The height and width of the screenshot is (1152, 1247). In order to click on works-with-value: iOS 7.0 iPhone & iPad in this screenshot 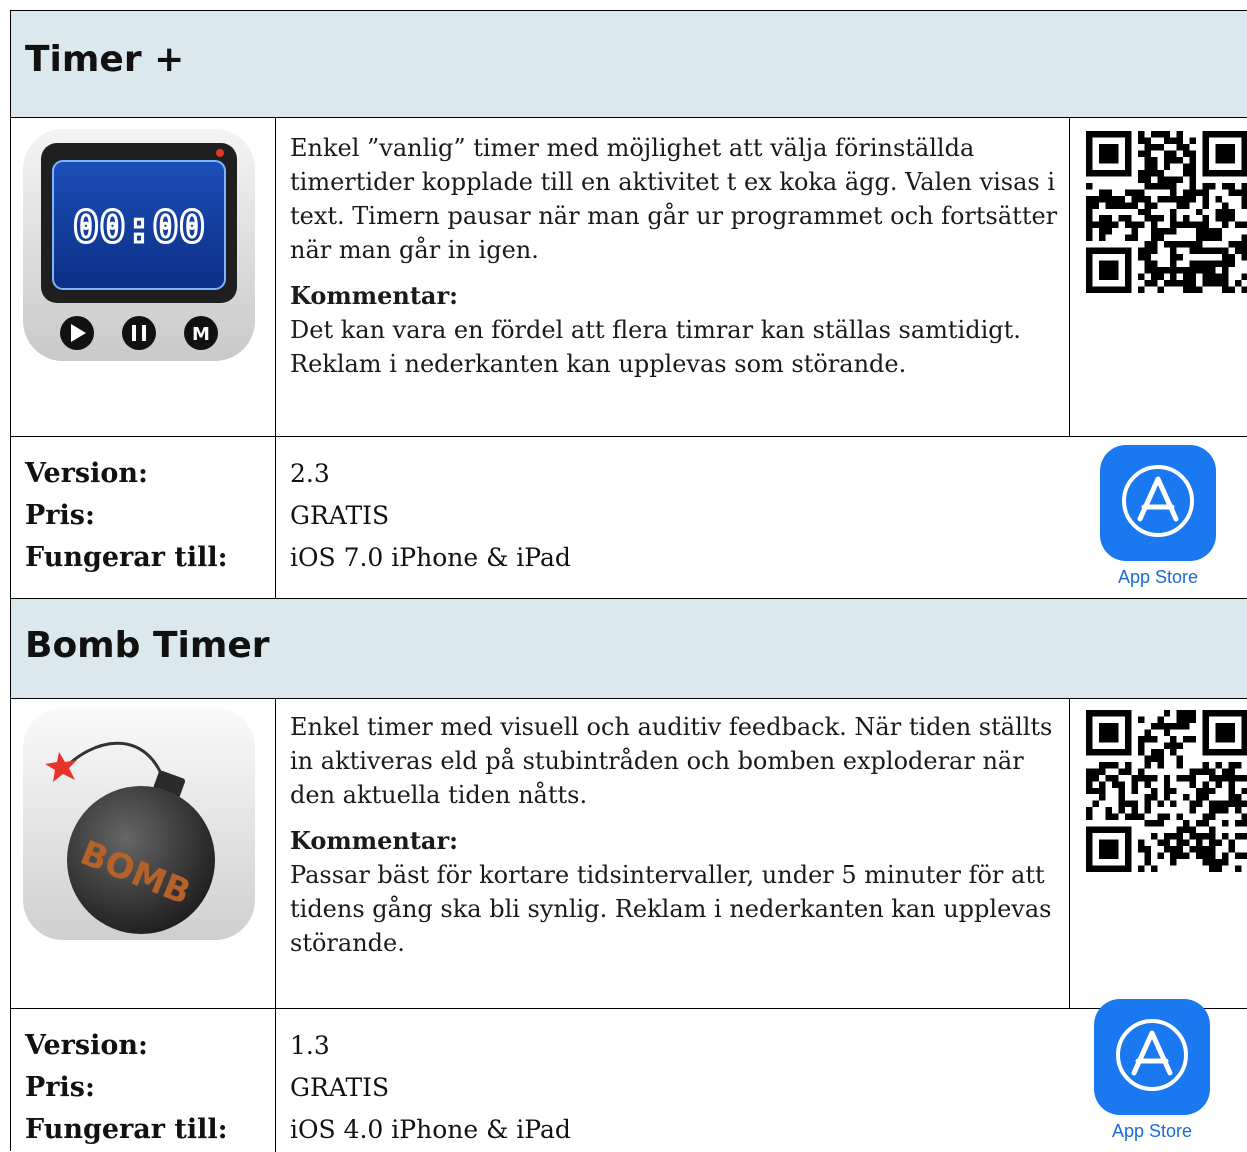, I will do `click(430, 557)`.